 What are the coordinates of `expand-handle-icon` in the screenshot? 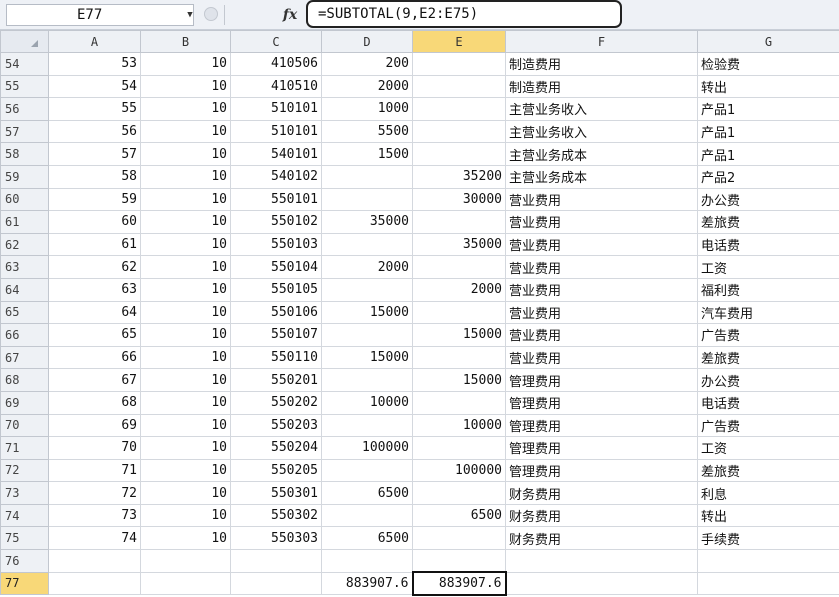 It's located at (211, 14).